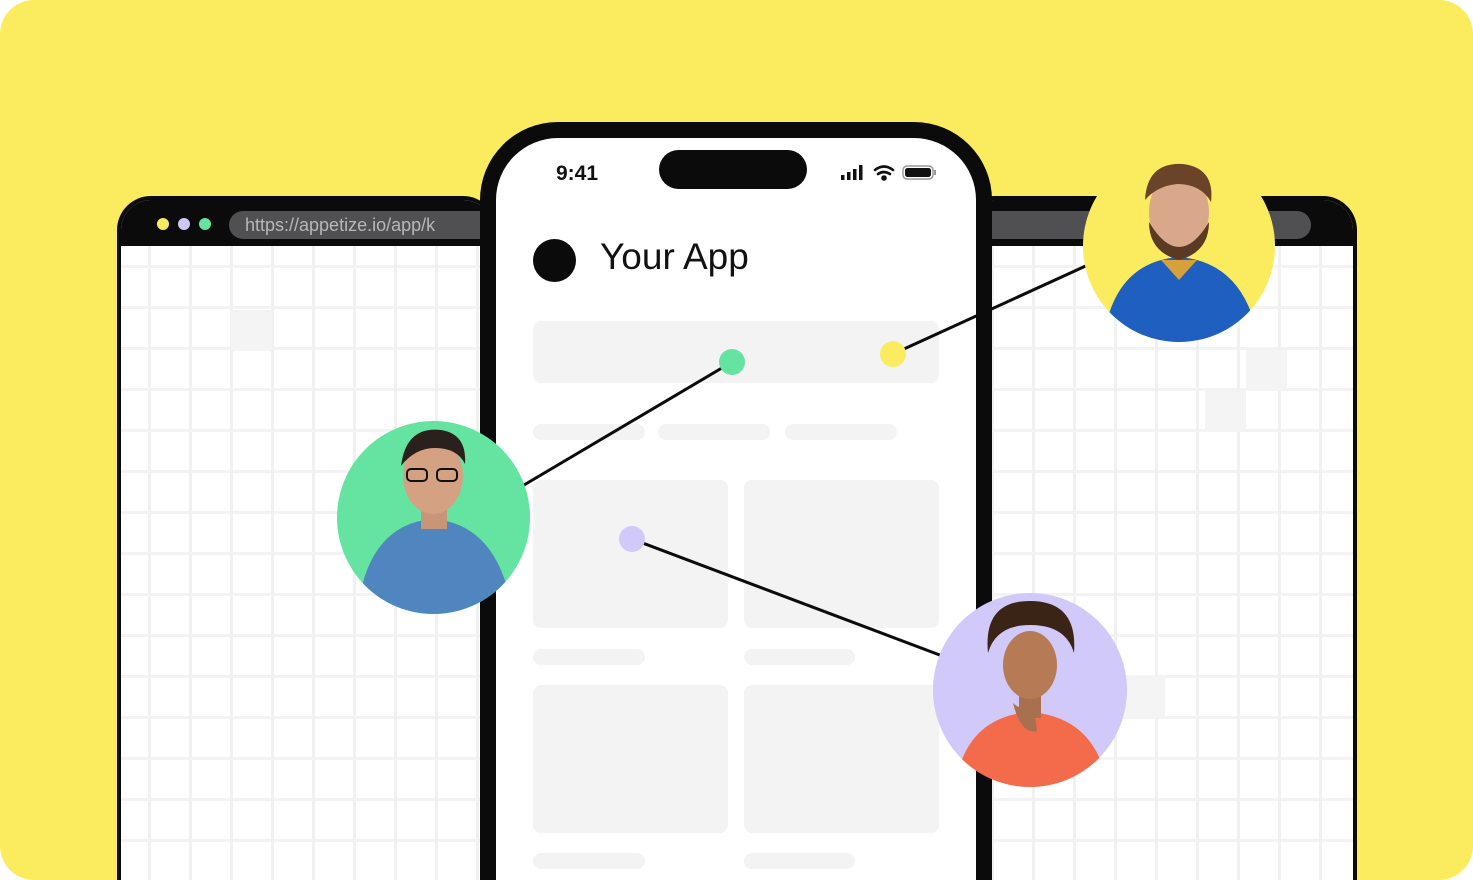 This screenshot has width=1473, height=880. What do you see at coordinates (632, 539) in the screenshot?
I see `pin-purple` at bounding box center [632, 539].